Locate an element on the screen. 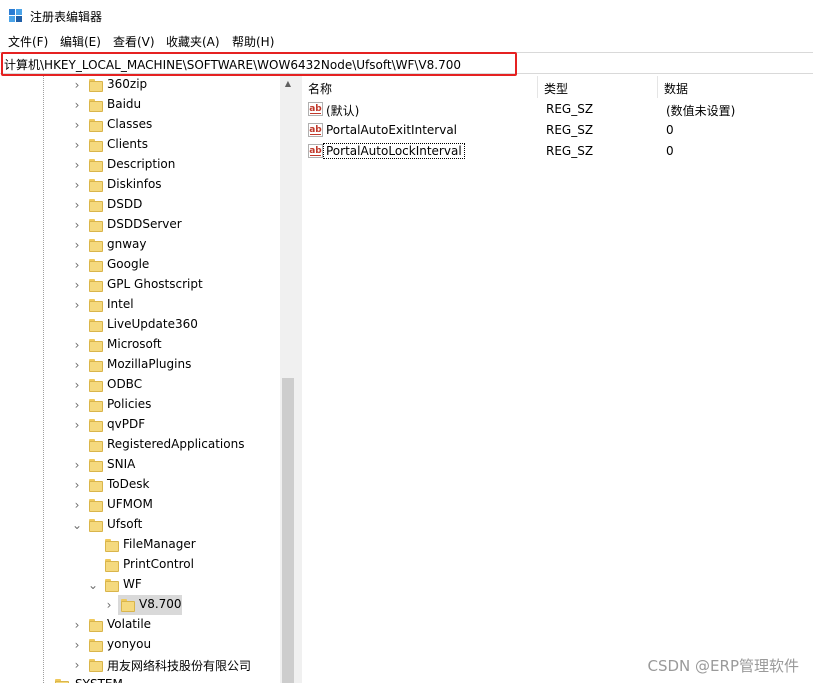 The image size is (813, 683). tree-item-label: 用友网络科技股份有限公司 is located at coordinates (179, 666).